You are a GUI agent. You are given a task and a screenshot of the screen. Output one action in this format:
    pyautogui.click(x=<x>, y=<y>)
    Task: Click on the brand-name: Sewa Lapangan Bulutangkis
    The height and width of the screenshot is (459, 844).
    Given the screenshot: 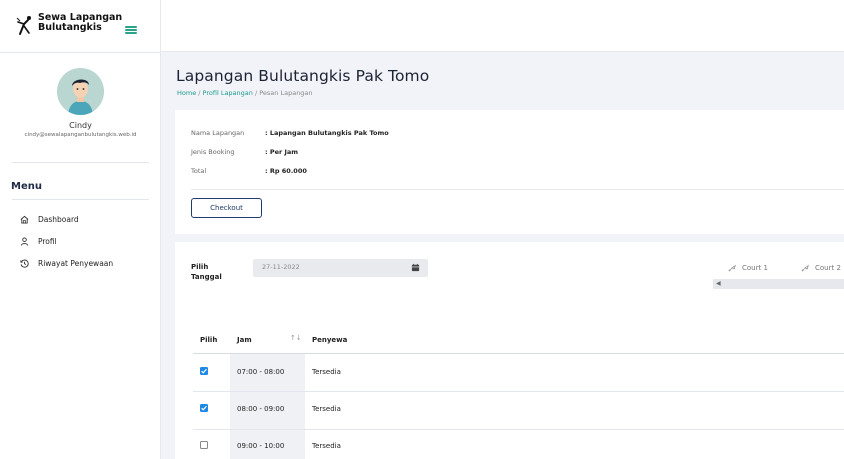 What is the action you would take?
    pyautogui.click(x=80, y=23)
    